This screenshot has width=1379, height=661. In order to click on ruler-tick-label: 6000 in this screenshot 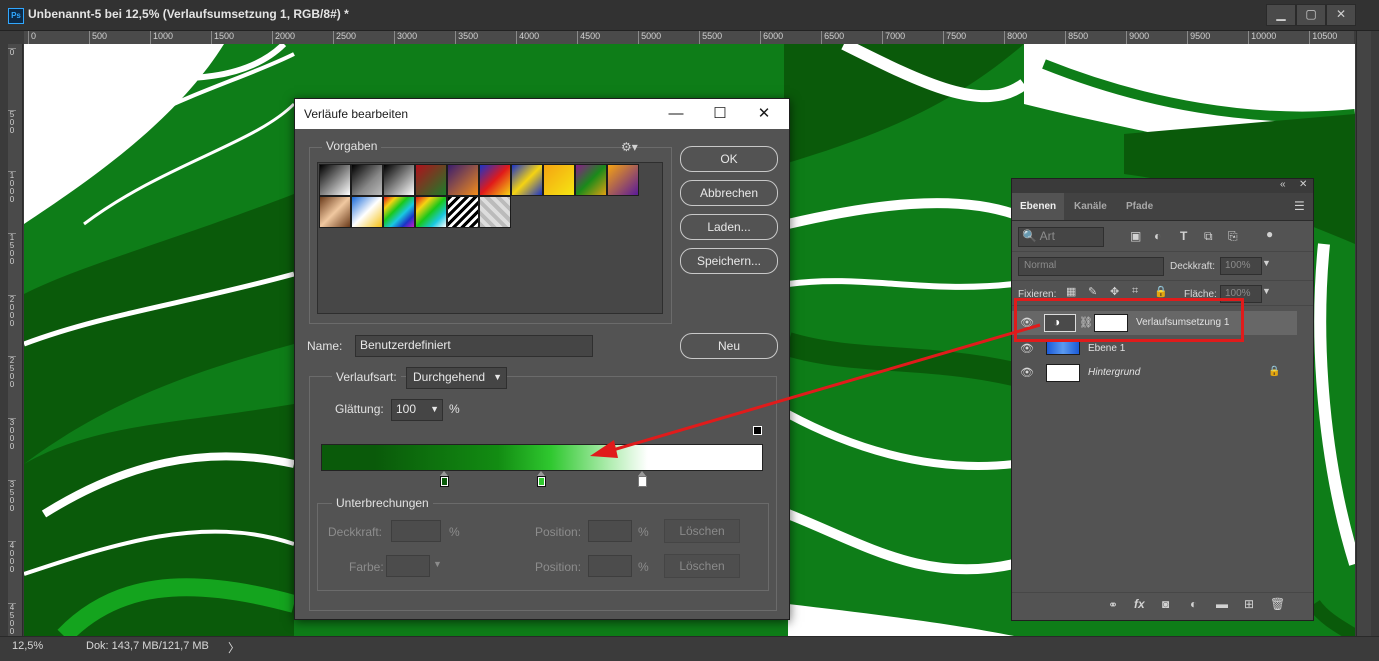, I will do `click(771, 37)`.